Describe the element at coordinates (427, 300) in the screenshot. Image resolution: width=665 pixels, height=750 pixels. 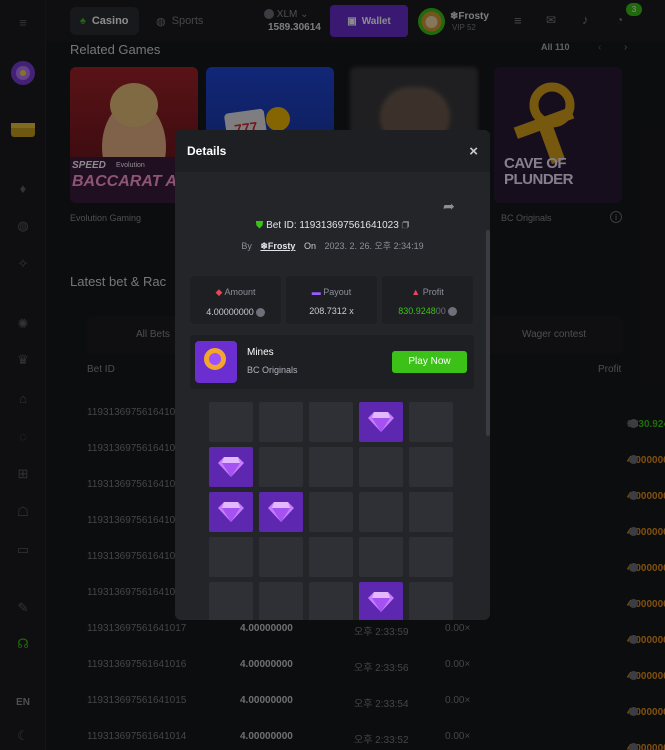
I see `profit-stat: ▲ Profit 830.924800` at that location.